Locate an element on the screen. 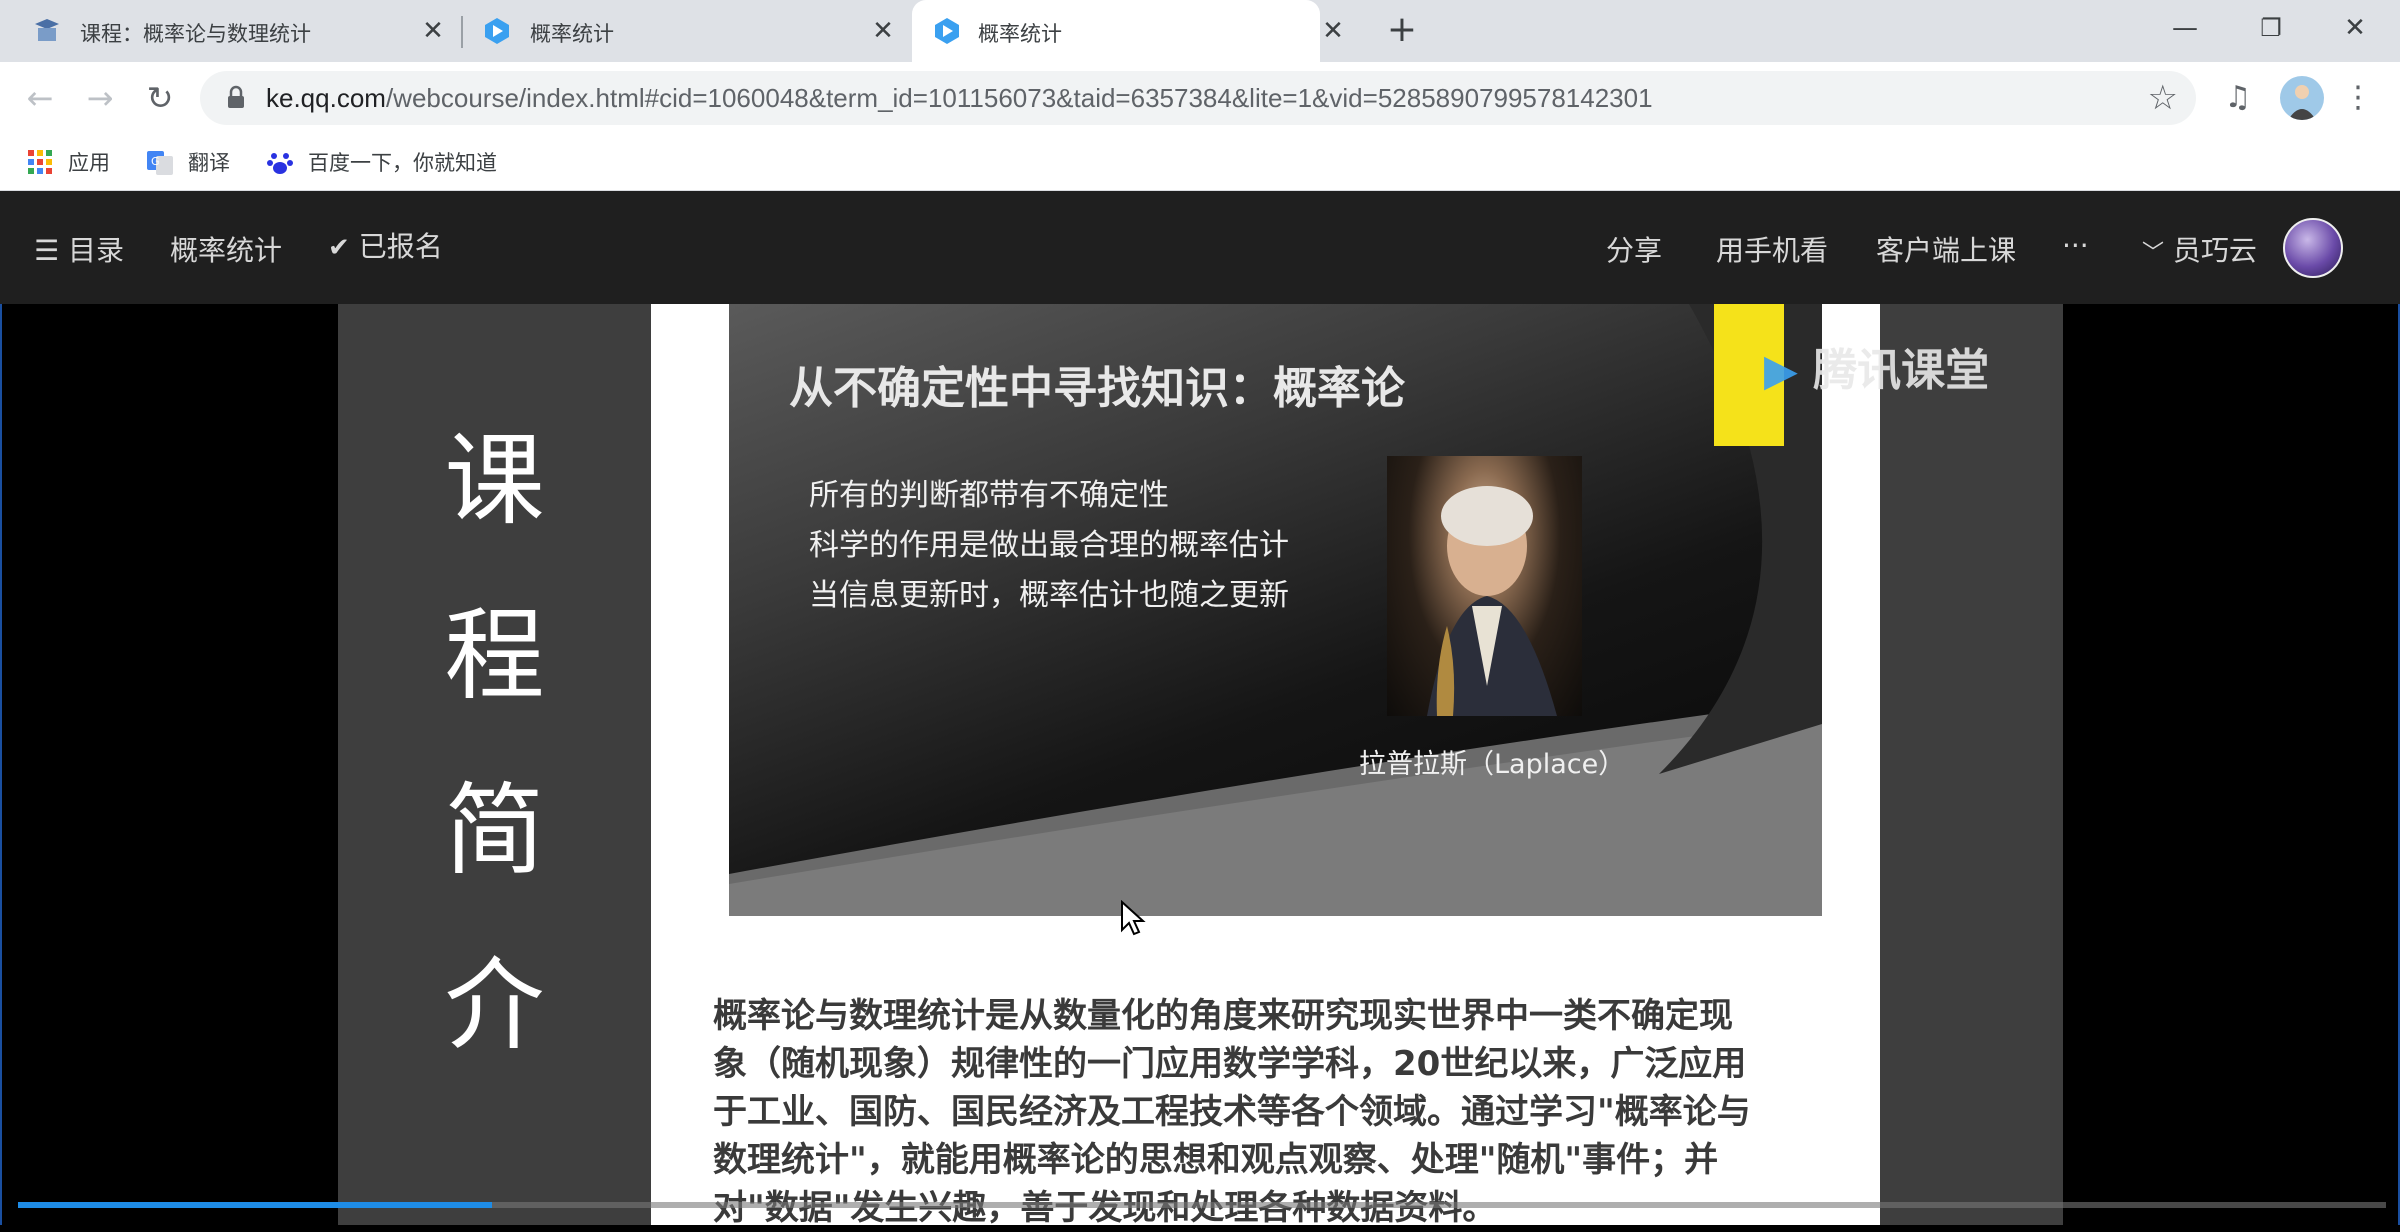 Image resolution: width=2400 pixels, height=1232 pixels. video-progress-fill is located at coordinates (255, 1205).